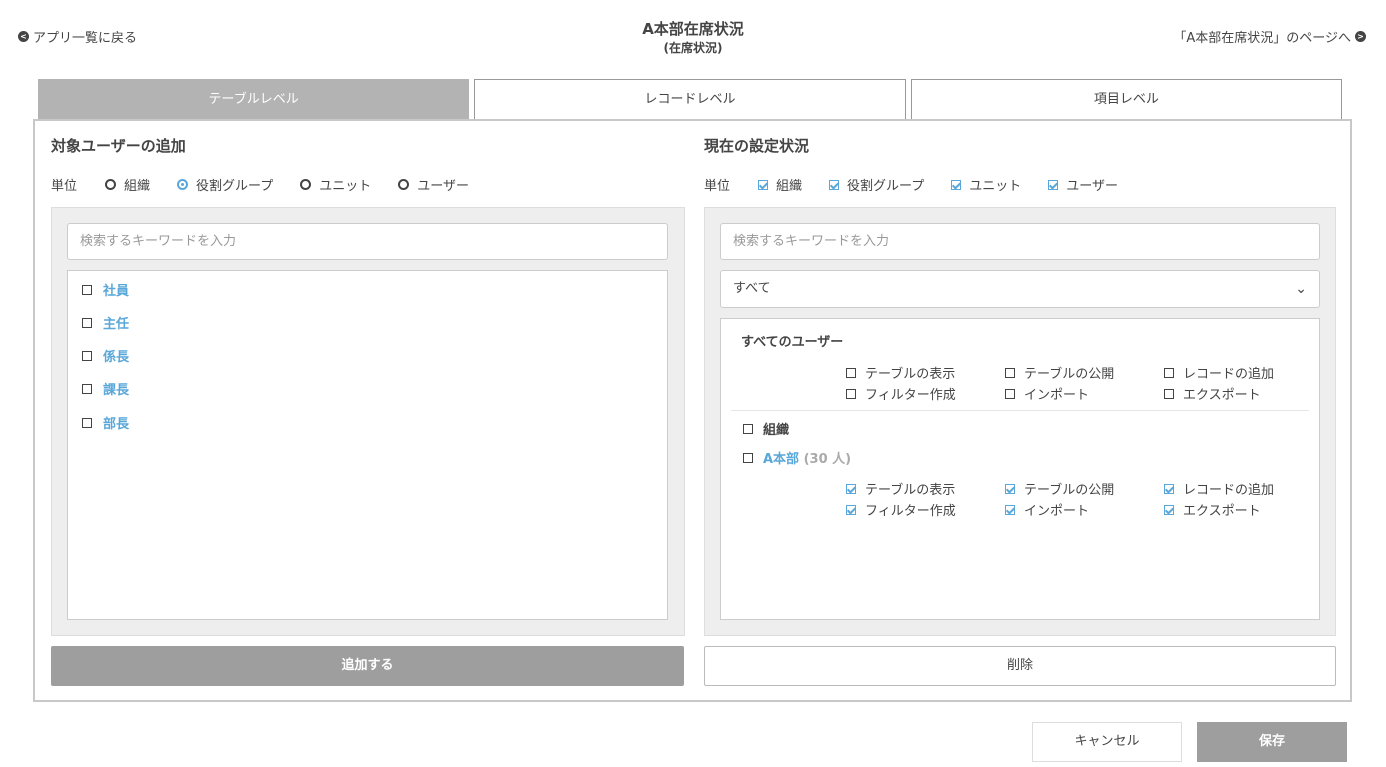 This screenshot has height=767, width=1386. I want to click on org-row: A本部 (30 人), so click(797, 457).